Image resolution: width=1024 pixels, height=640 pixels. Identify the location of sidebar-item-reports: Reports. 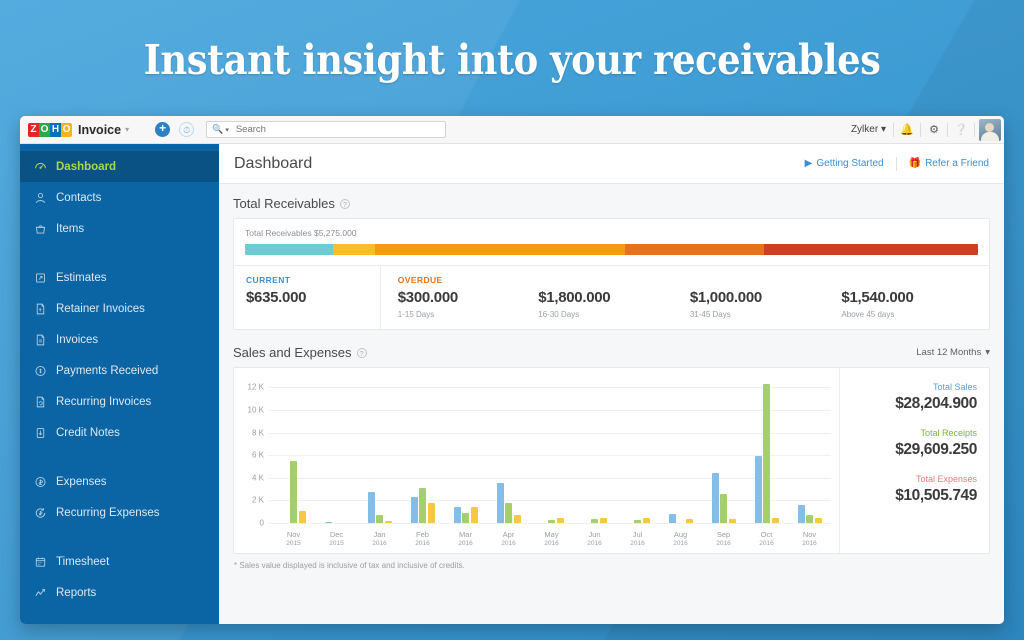
(119, 592).